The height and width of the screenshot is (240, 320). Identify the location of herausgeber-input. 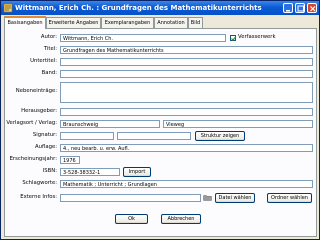
(186, 112).